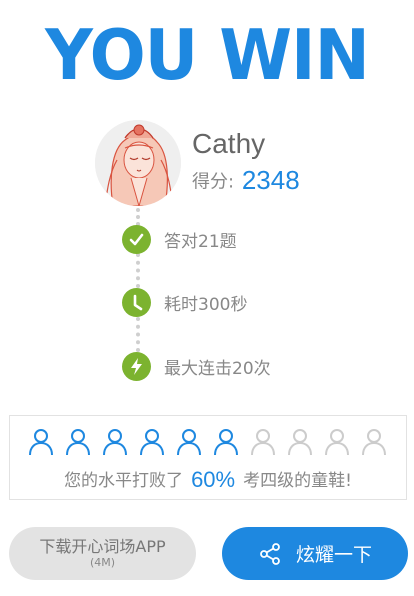 The height and width of the screenshot is (596, 414). What do you see at coordinates (102, 546) in the screenshot?
I see `download-app-label: 下载开心词场APP` at bounding box center [102, 546].